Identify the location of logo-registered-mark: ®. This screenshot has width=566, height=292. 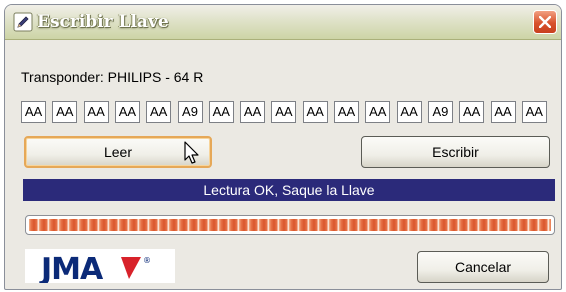
(147, 260).